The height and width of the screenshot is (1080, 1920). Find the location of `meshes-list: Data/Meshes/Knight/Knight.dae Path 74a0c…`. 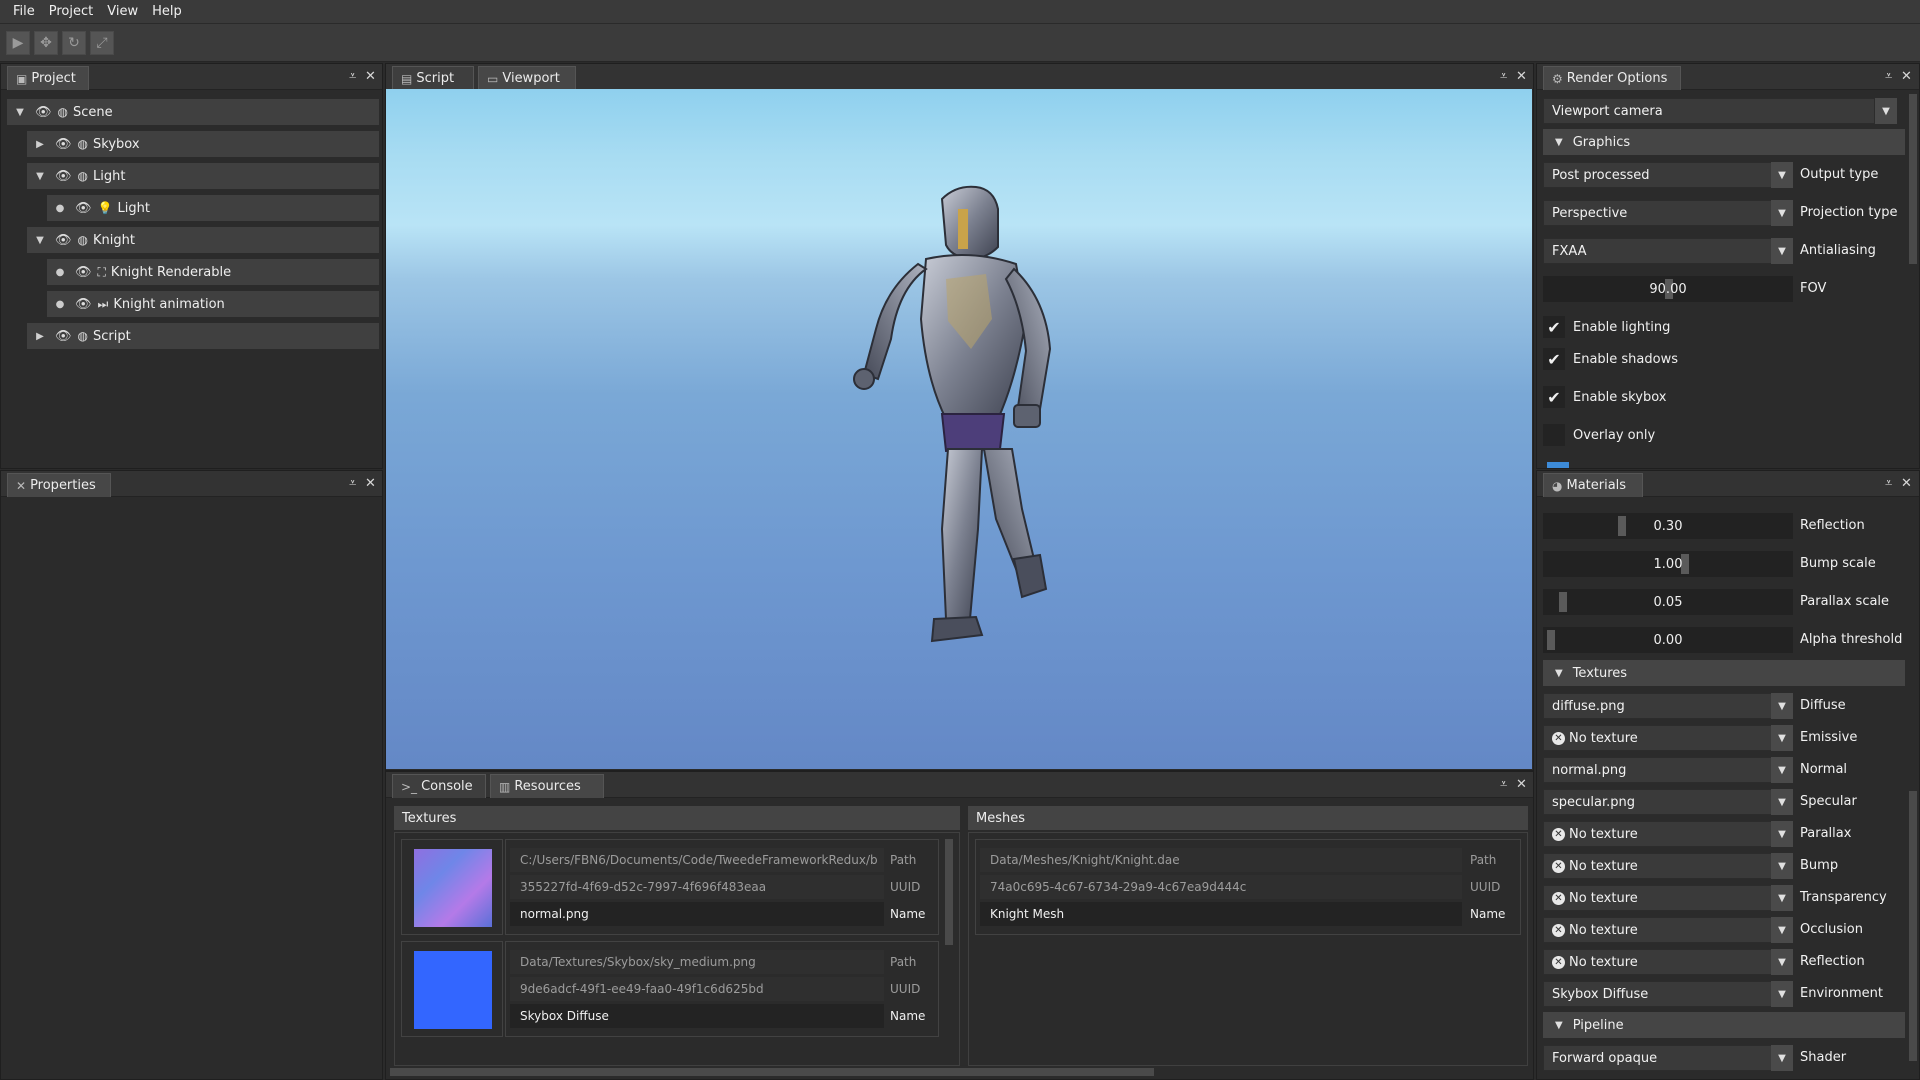

meshes-list: Data/Meshes/Knight/Knight.dae Path 74a0c… is located at coordinates (1248, 949).